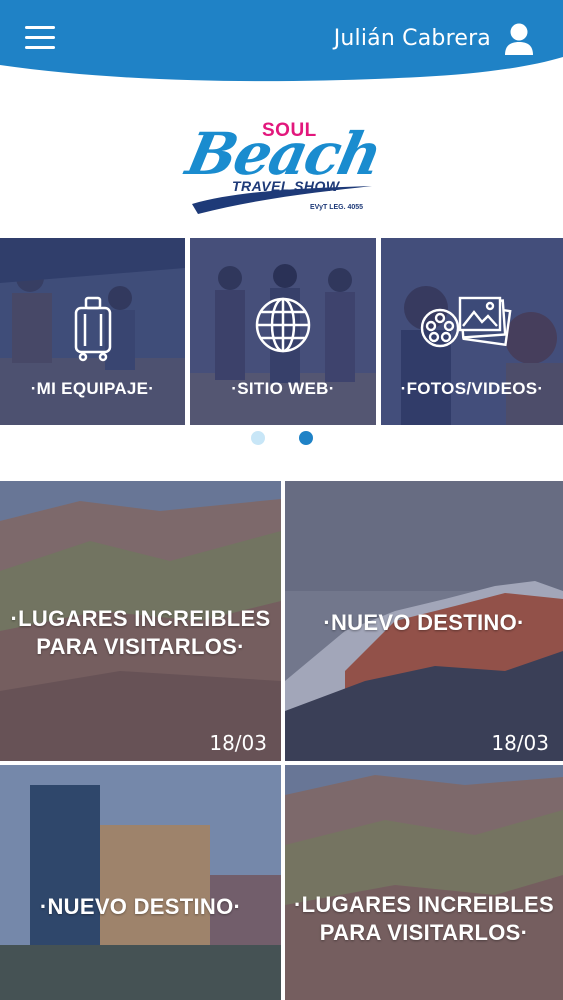 This screenshot has width=563, height=1000. What do you see at coordinates (285, 162) in the screenshot?
I see `soul-beach-logo: Beach SOUL TRAVEL SHOW EVyT LEG. 4055` at bounding box center [285, 162].